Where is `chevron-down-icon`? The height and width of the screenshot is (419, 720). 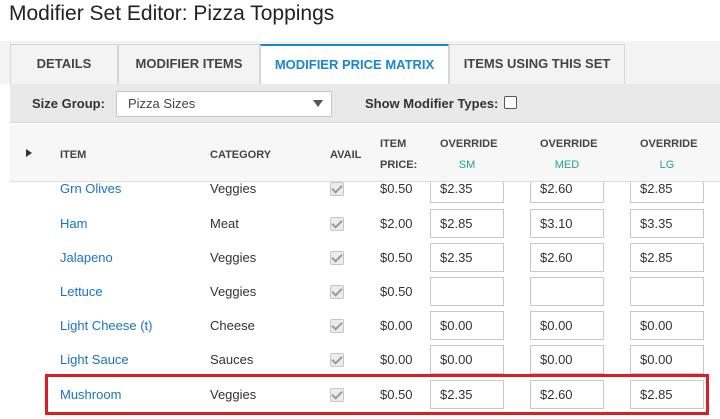
chevron-down-icon is located at coordinates (318, 103).